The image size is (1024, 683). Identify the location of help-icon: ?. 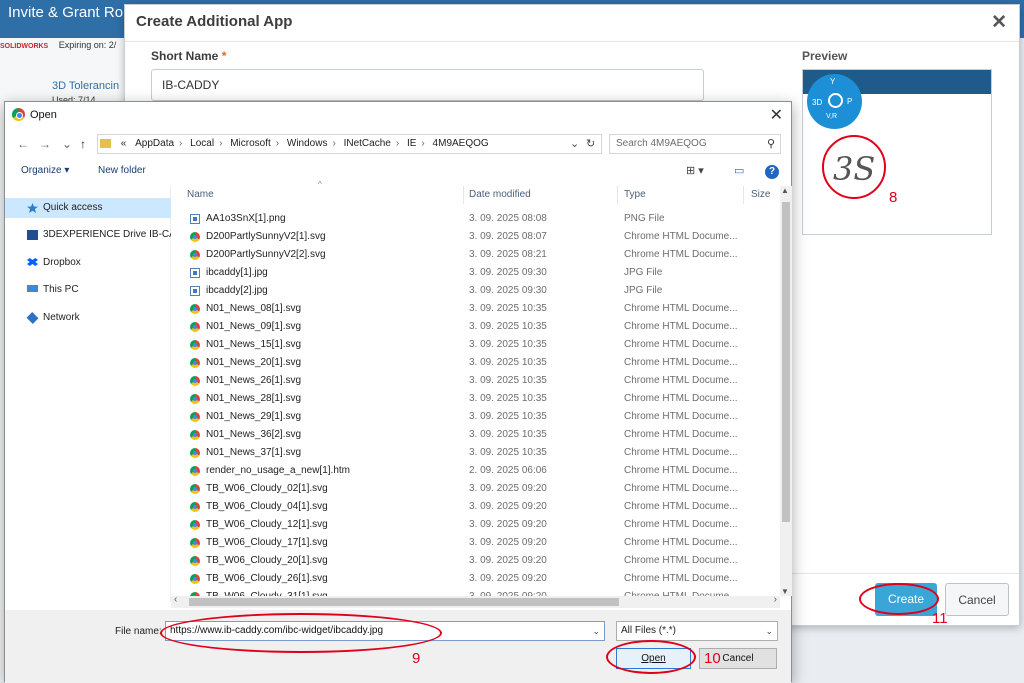
(772, 172).